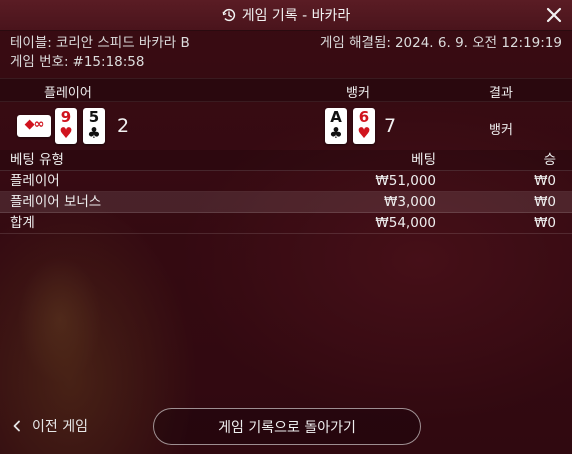  Describe the element at coordinates (37, 160) in the screenshot. I see `bet-type-header: 베팅 유형` at that location.